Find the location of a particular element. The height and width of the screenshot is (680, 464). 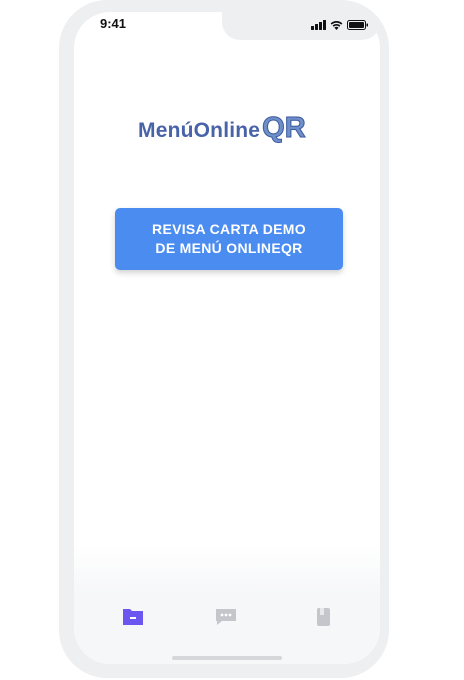

status-time: 9:41 is located at coordinates (113, 23).